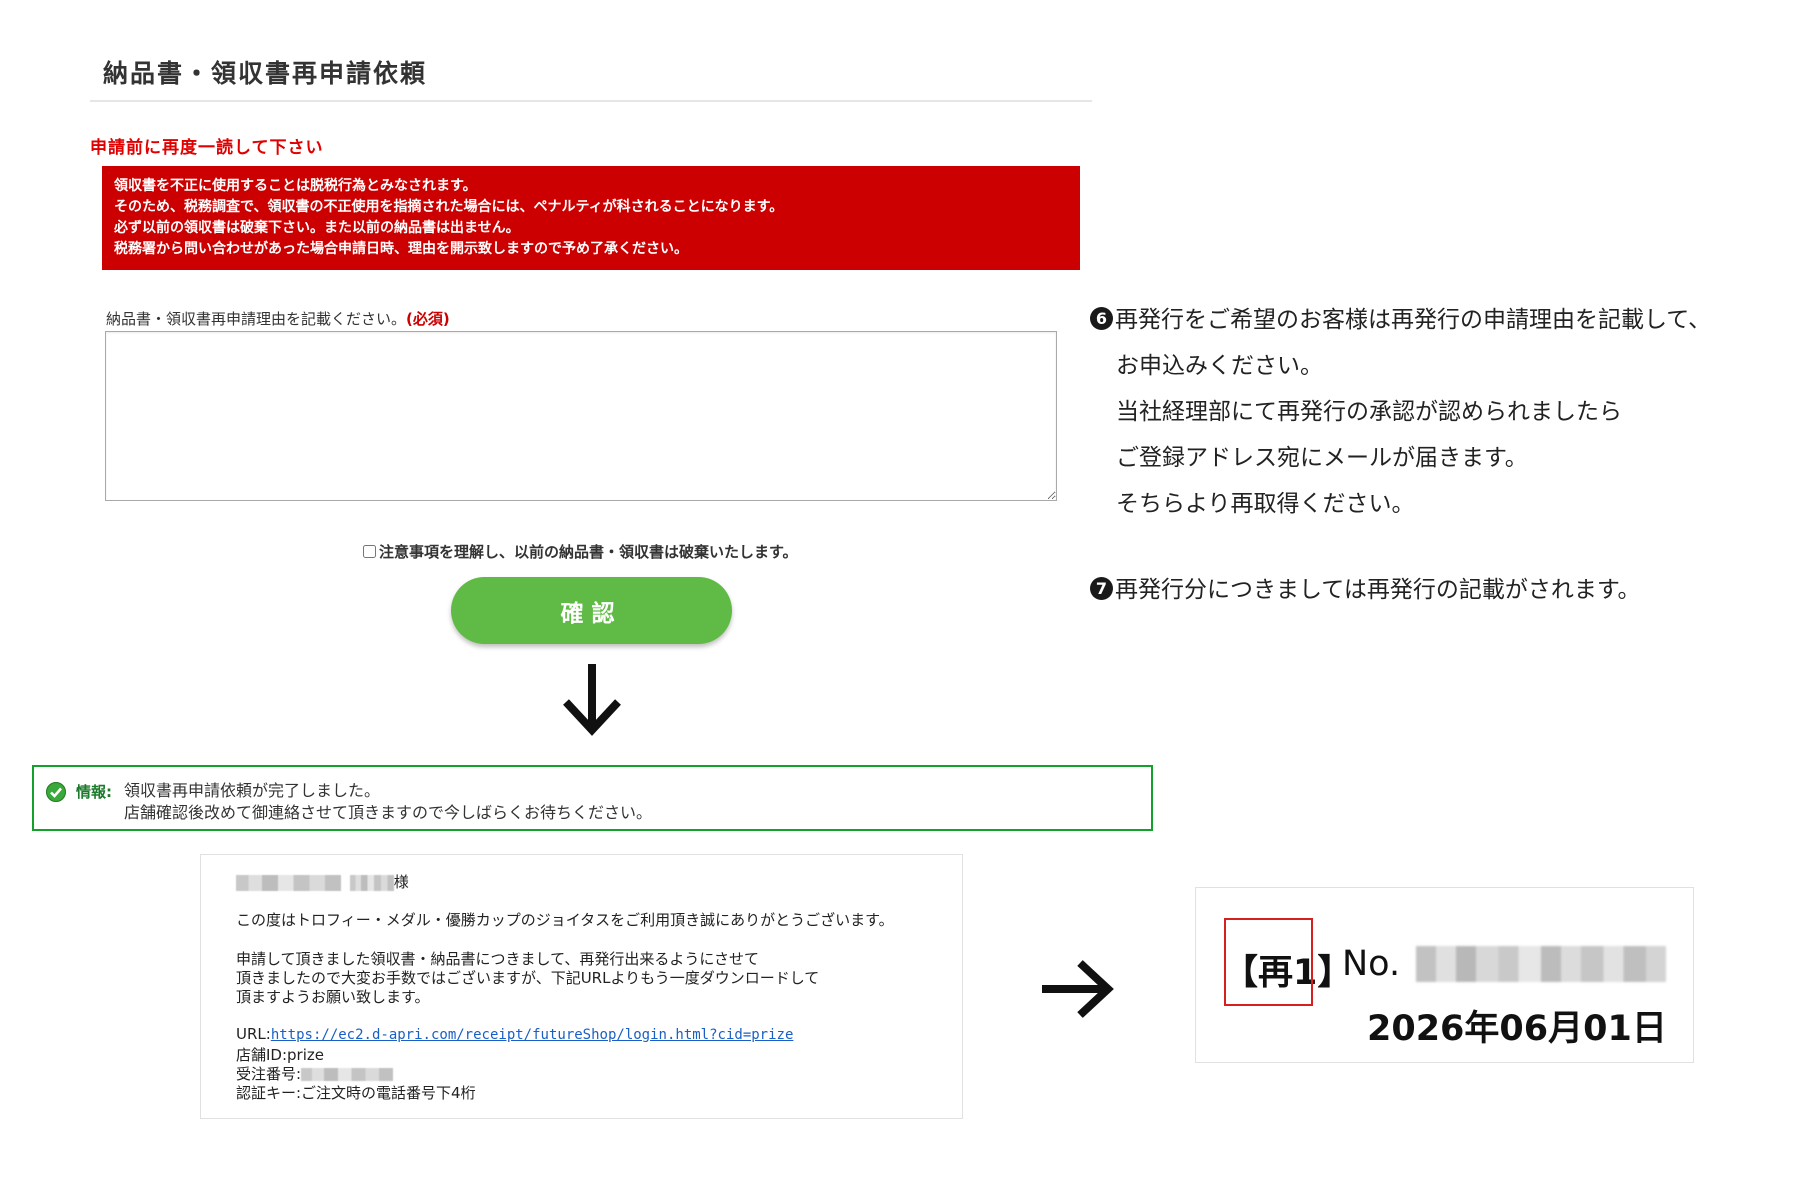 The image size is (1800, 1200). What do you see at coordinates (1101, 588) in the screenshot?
I see `number-7-icon: 7` at bounding box center [1101, 588].